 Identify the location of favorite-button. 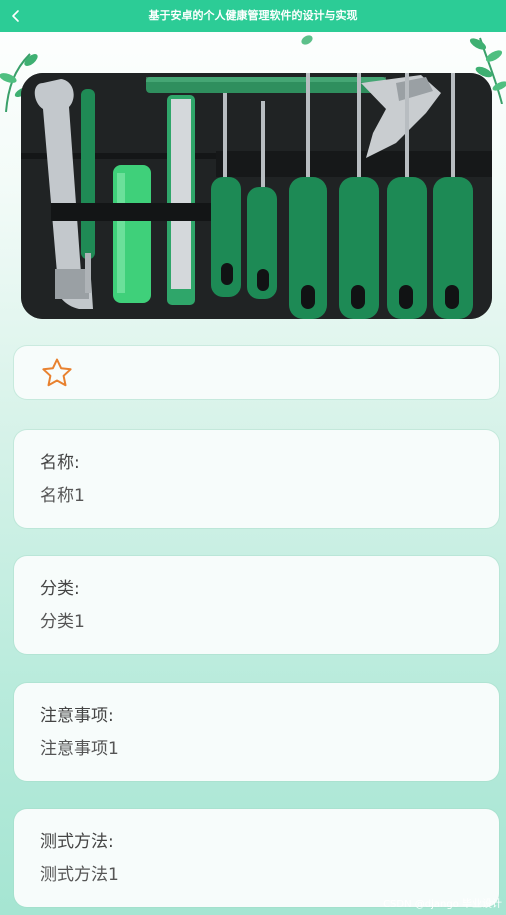
(57, 373).